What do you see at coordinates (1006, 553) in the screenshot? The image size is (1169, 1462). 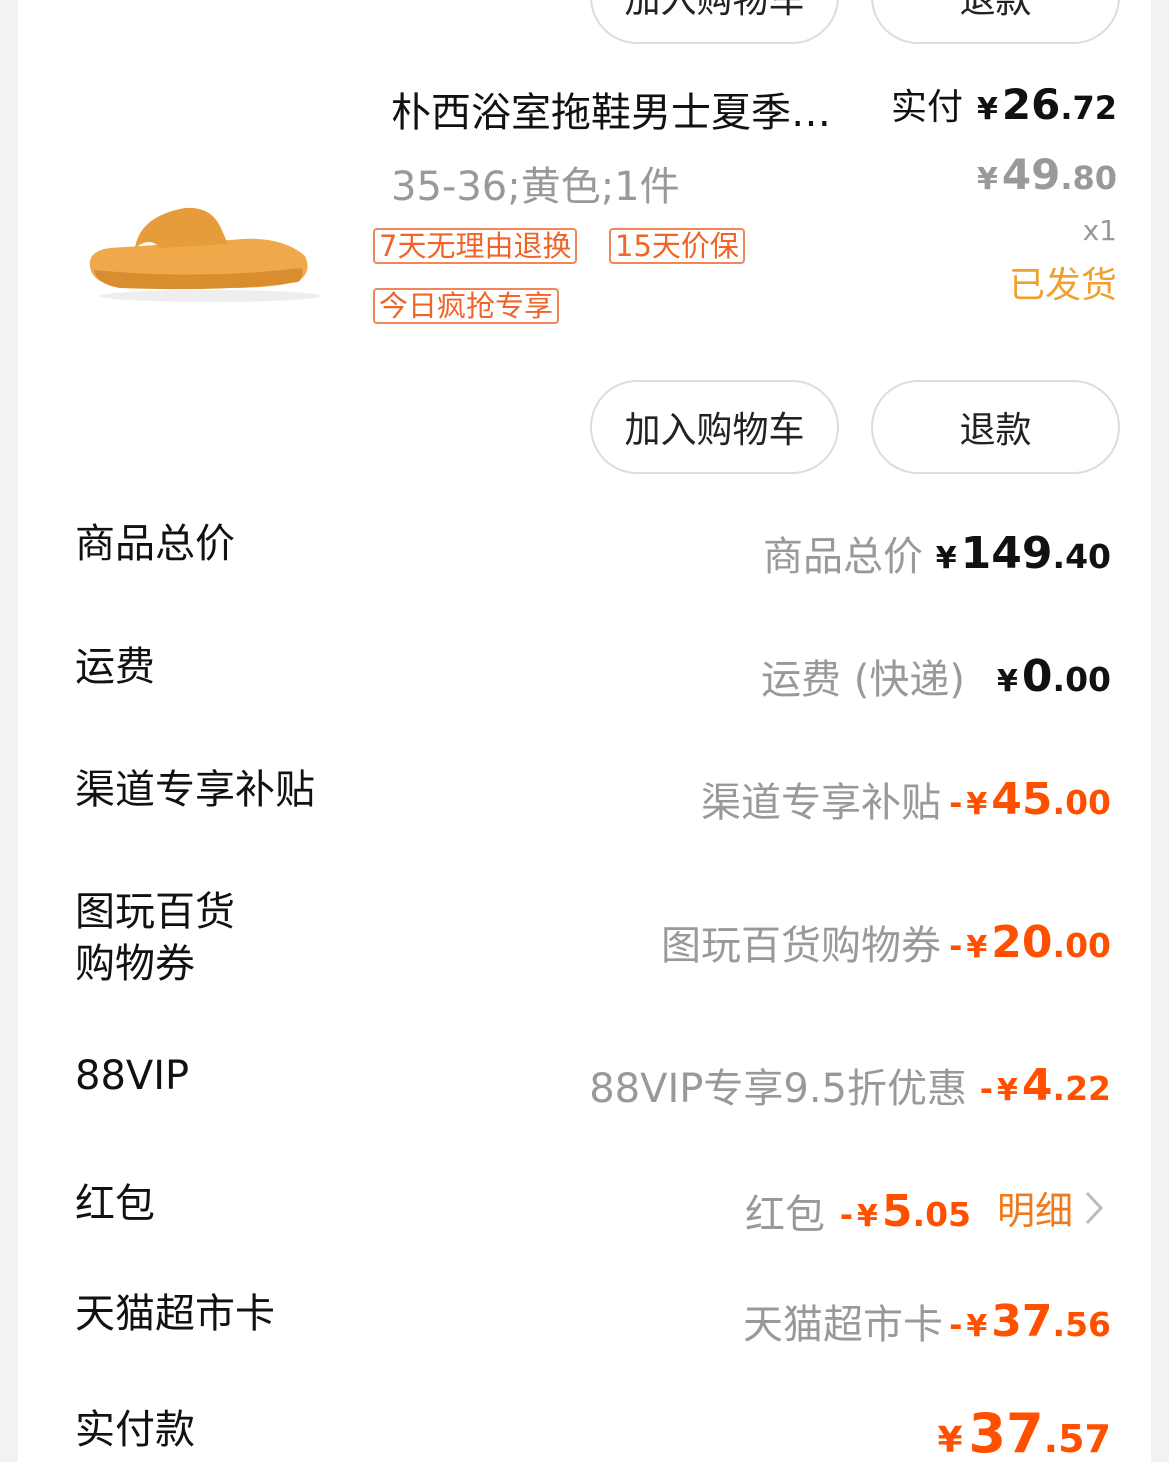 I see `amount-int: 149` at bounding box center [1006, 553].